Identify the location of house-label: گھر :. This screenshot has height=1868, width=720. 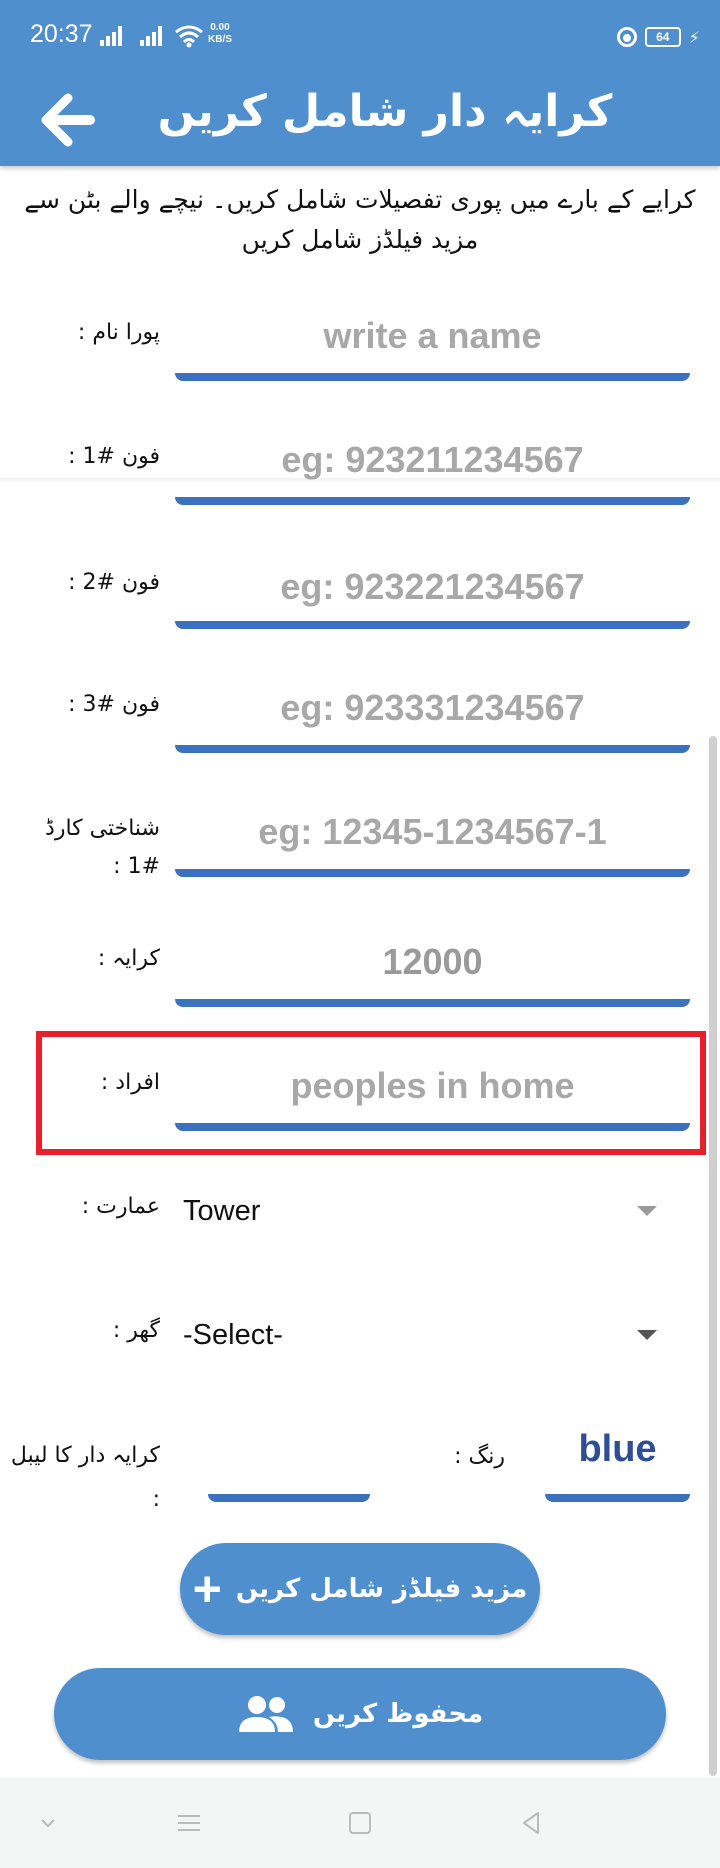
(136, 1330).